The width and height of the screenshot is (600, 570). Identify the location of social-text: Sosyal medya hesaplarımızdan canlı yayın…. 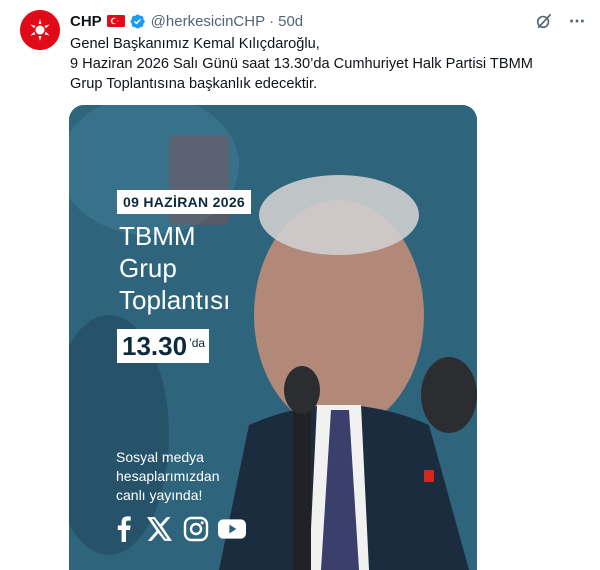
(168, 476).